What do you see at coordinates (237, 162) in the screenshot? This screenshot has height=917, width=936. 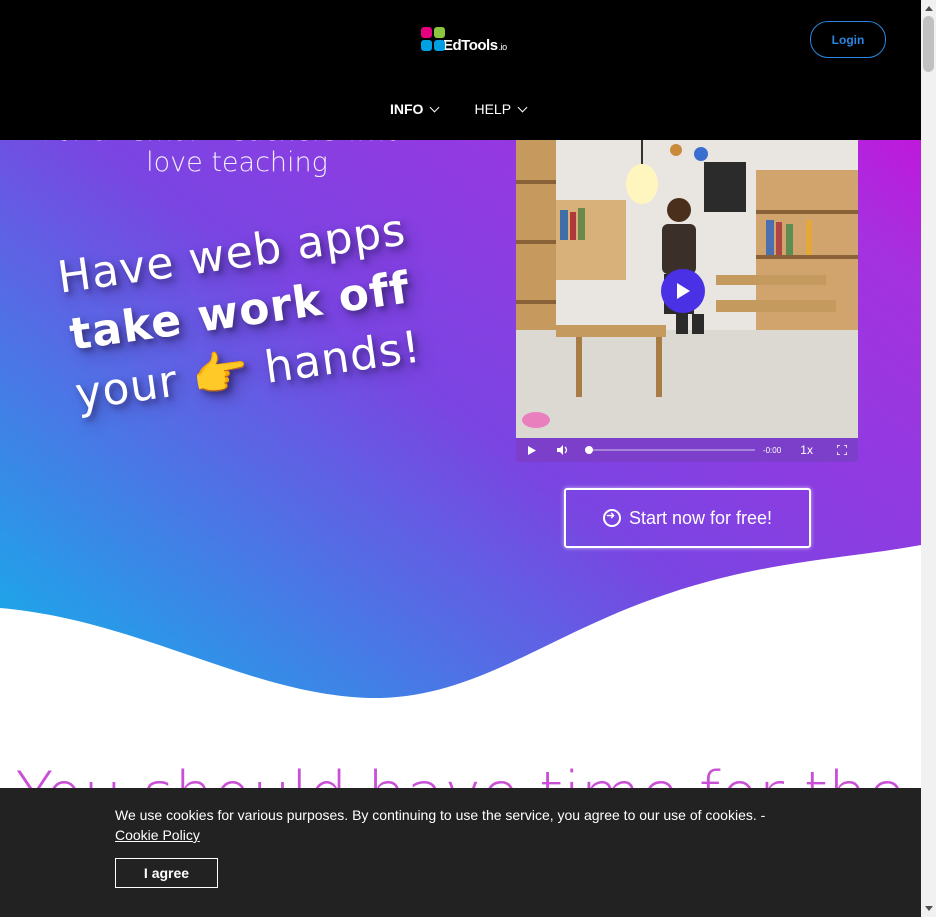 I see `tagline-line2: love teaching` at bounding box center [237, 162].